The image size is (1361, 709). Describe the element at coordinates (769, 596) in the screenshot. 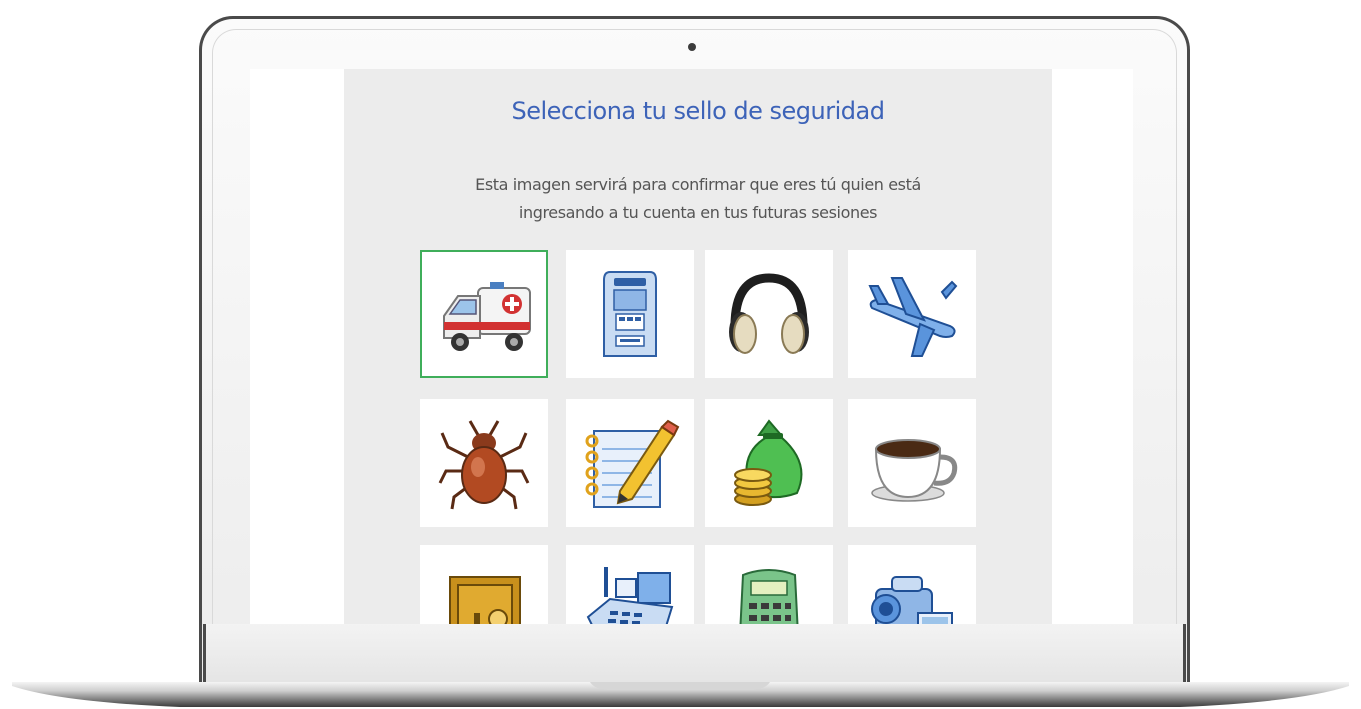

I see `calculator-icon` at that location.